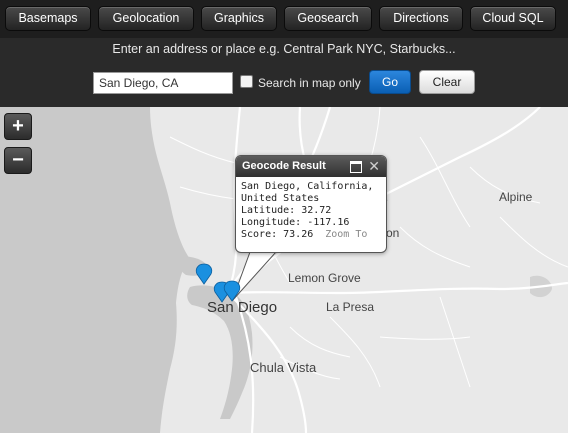  Describe the element at coordinates (242, 307) in the screenshot. I see `place-label-san-diego: San Diego` at that location.